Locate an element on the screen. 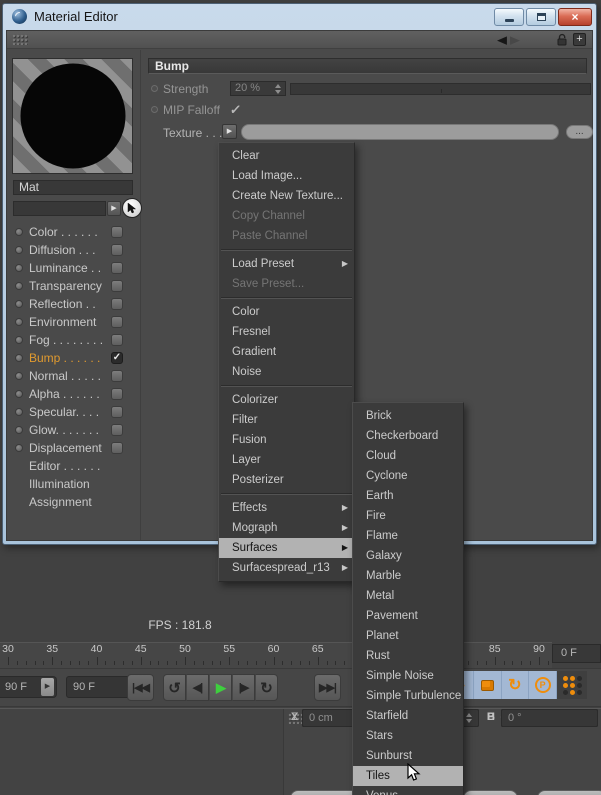  strength-spinner is located at coordinates (278, 88).